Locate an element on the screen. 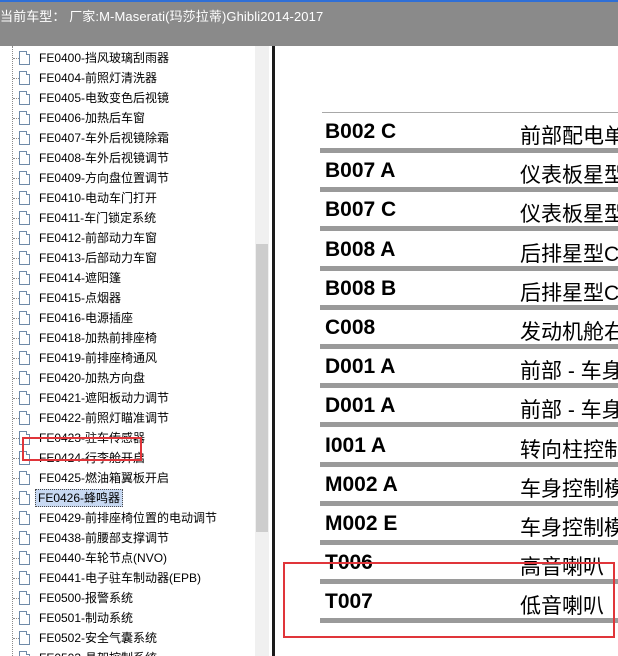 This screenshot has height=656, width=618. tree-item: FE0422-前照灯瞄准调节 is located at coordinates (127, 418).